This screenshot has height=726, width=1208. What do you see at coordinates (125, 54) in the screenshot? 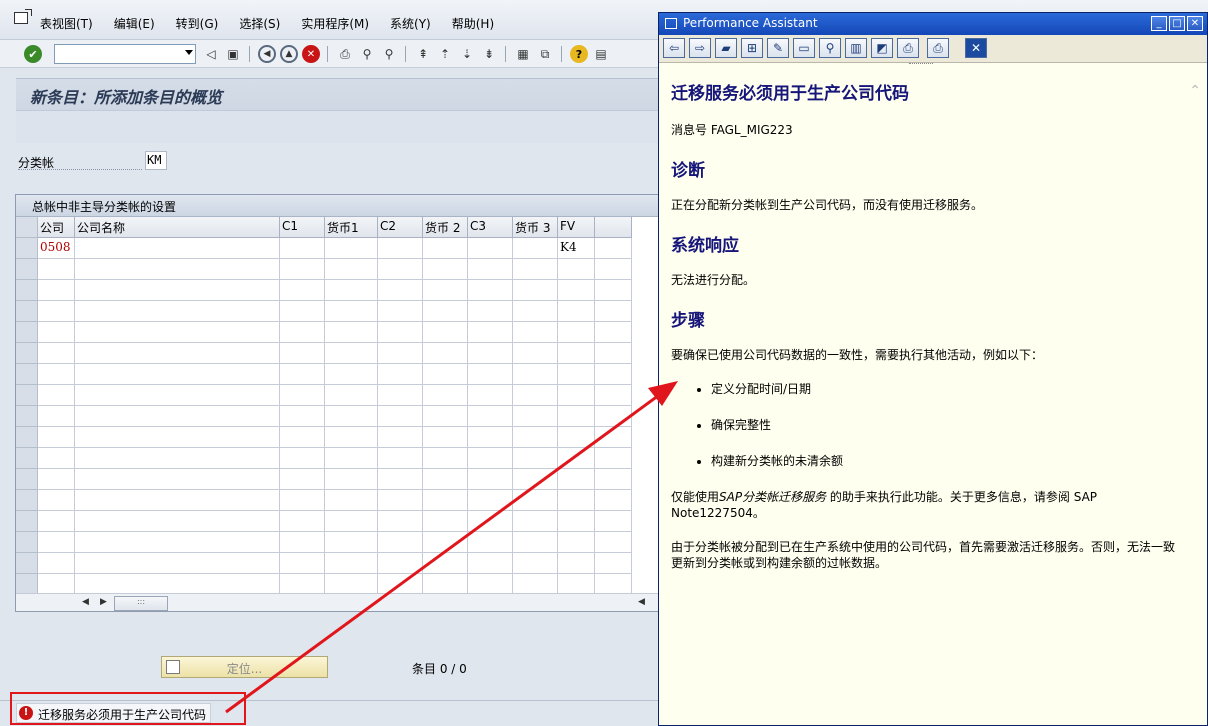
I see `command-field` at bounding box center [125, 54].